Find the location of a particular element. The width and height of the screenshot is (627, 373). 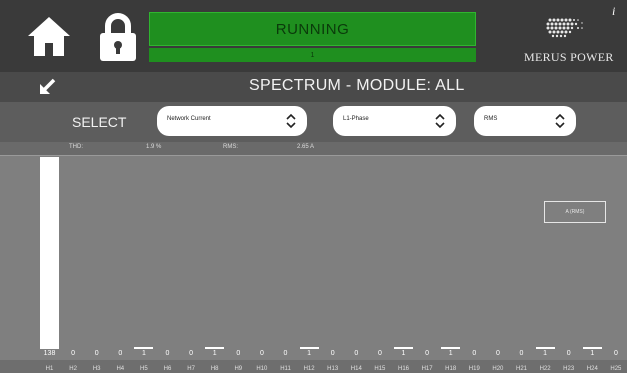

bar-value-label: 138 is located at coordinates (49, 353).